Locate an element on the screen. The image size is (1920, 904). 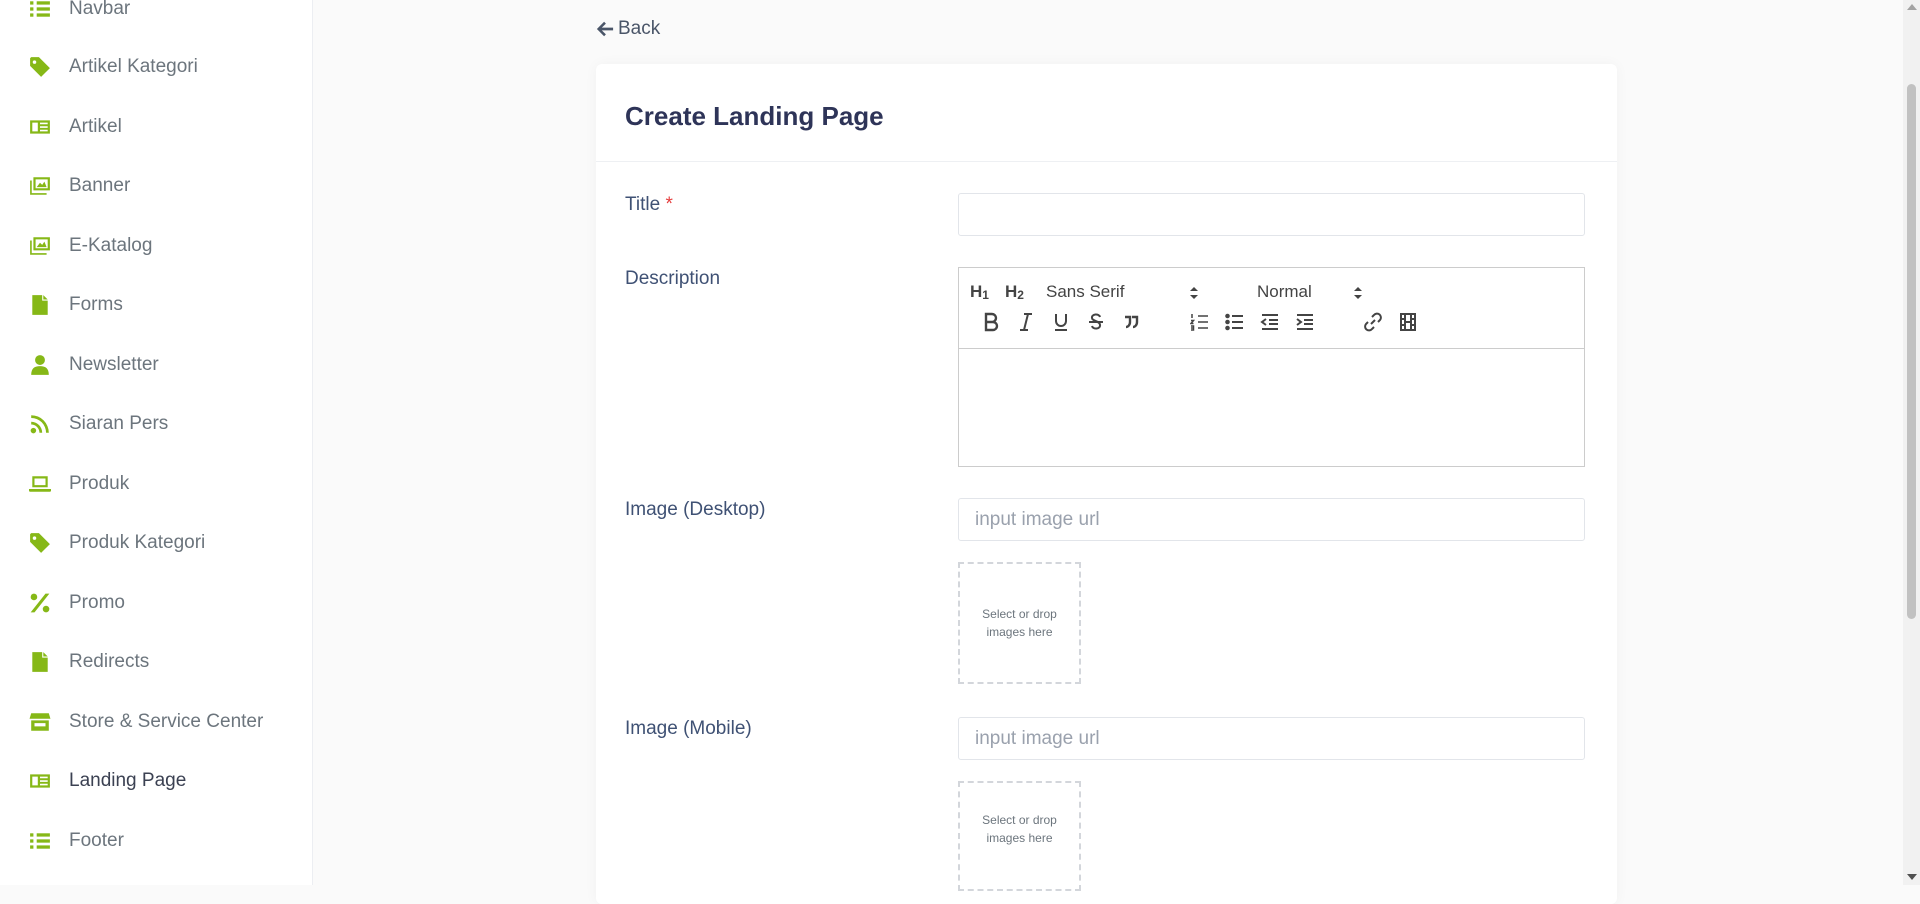
image-mobile-dropzone: Select or drop images here is located at coordinates (1019, 836).